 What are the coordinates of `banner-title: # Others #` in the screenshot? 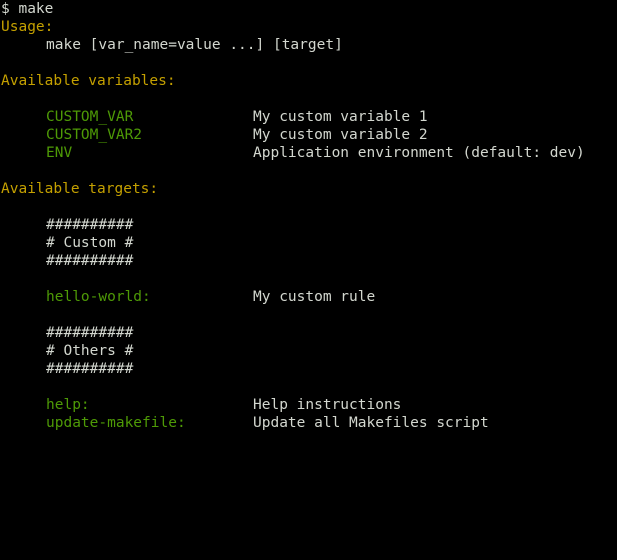 It's located at (90, 351).